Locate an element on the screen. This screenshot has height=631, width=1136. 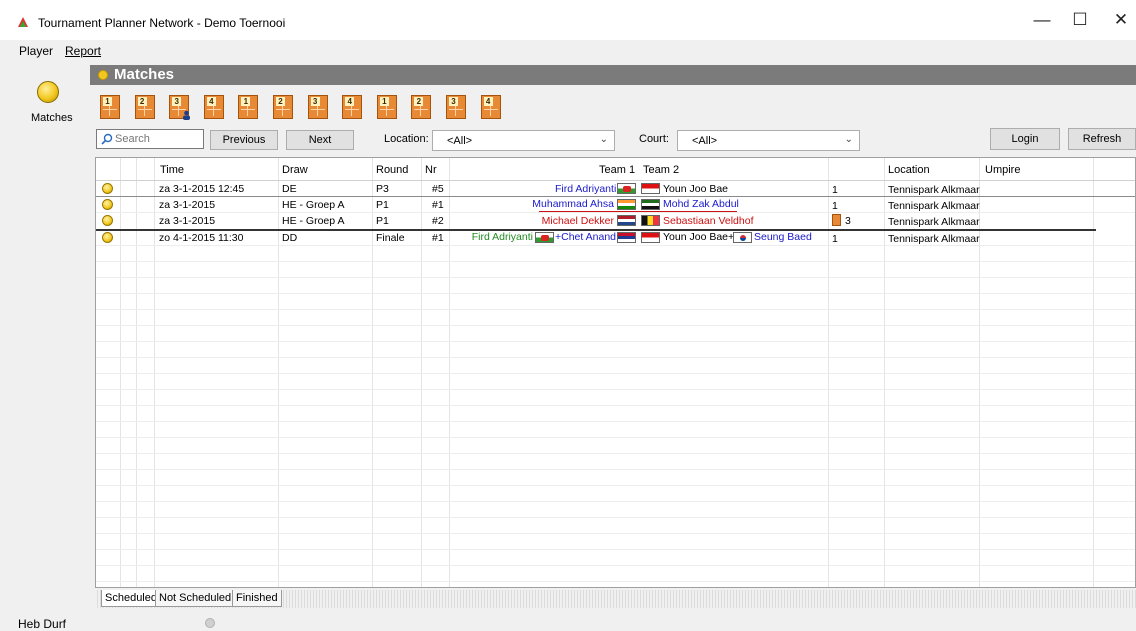
search-input is located at coordinates (158, 139).